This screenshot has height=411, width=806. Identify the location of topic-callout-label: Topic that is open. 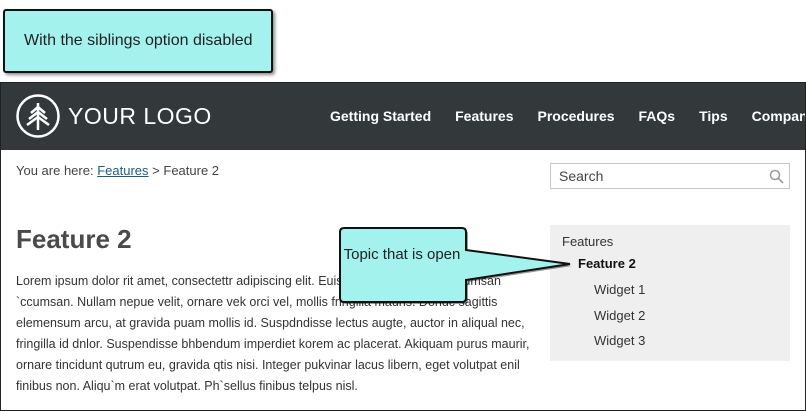
(402, 254).